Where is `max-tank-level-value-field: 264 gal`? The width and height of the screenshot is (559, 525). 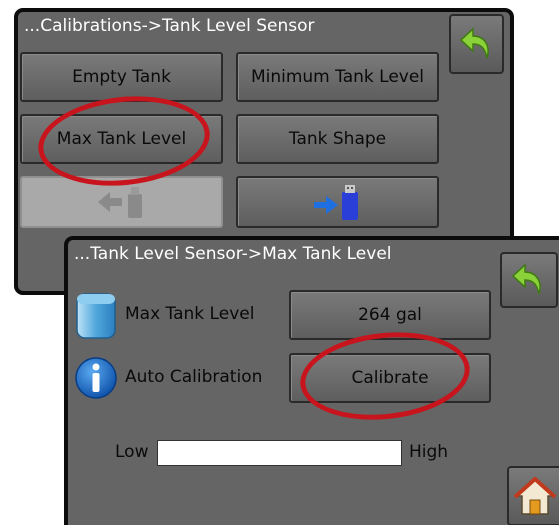
max-tank-level-value-field: 264 gal is located at coordinates (390, 315).